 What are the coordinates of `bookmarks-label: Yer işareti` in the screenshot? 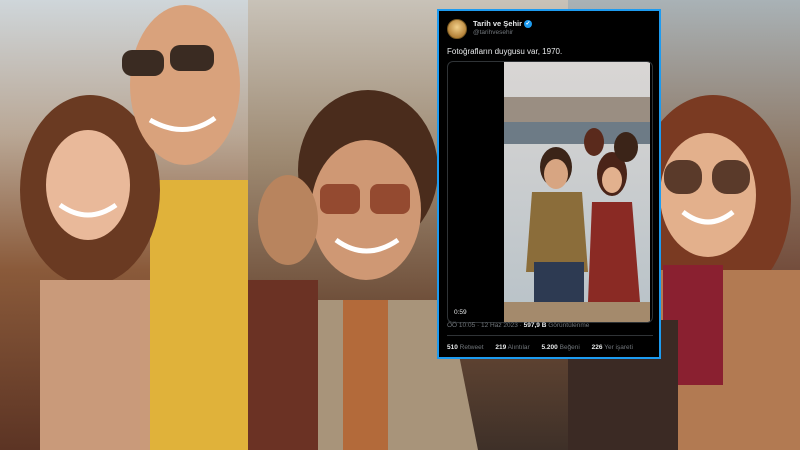 It's located at (618, 347).